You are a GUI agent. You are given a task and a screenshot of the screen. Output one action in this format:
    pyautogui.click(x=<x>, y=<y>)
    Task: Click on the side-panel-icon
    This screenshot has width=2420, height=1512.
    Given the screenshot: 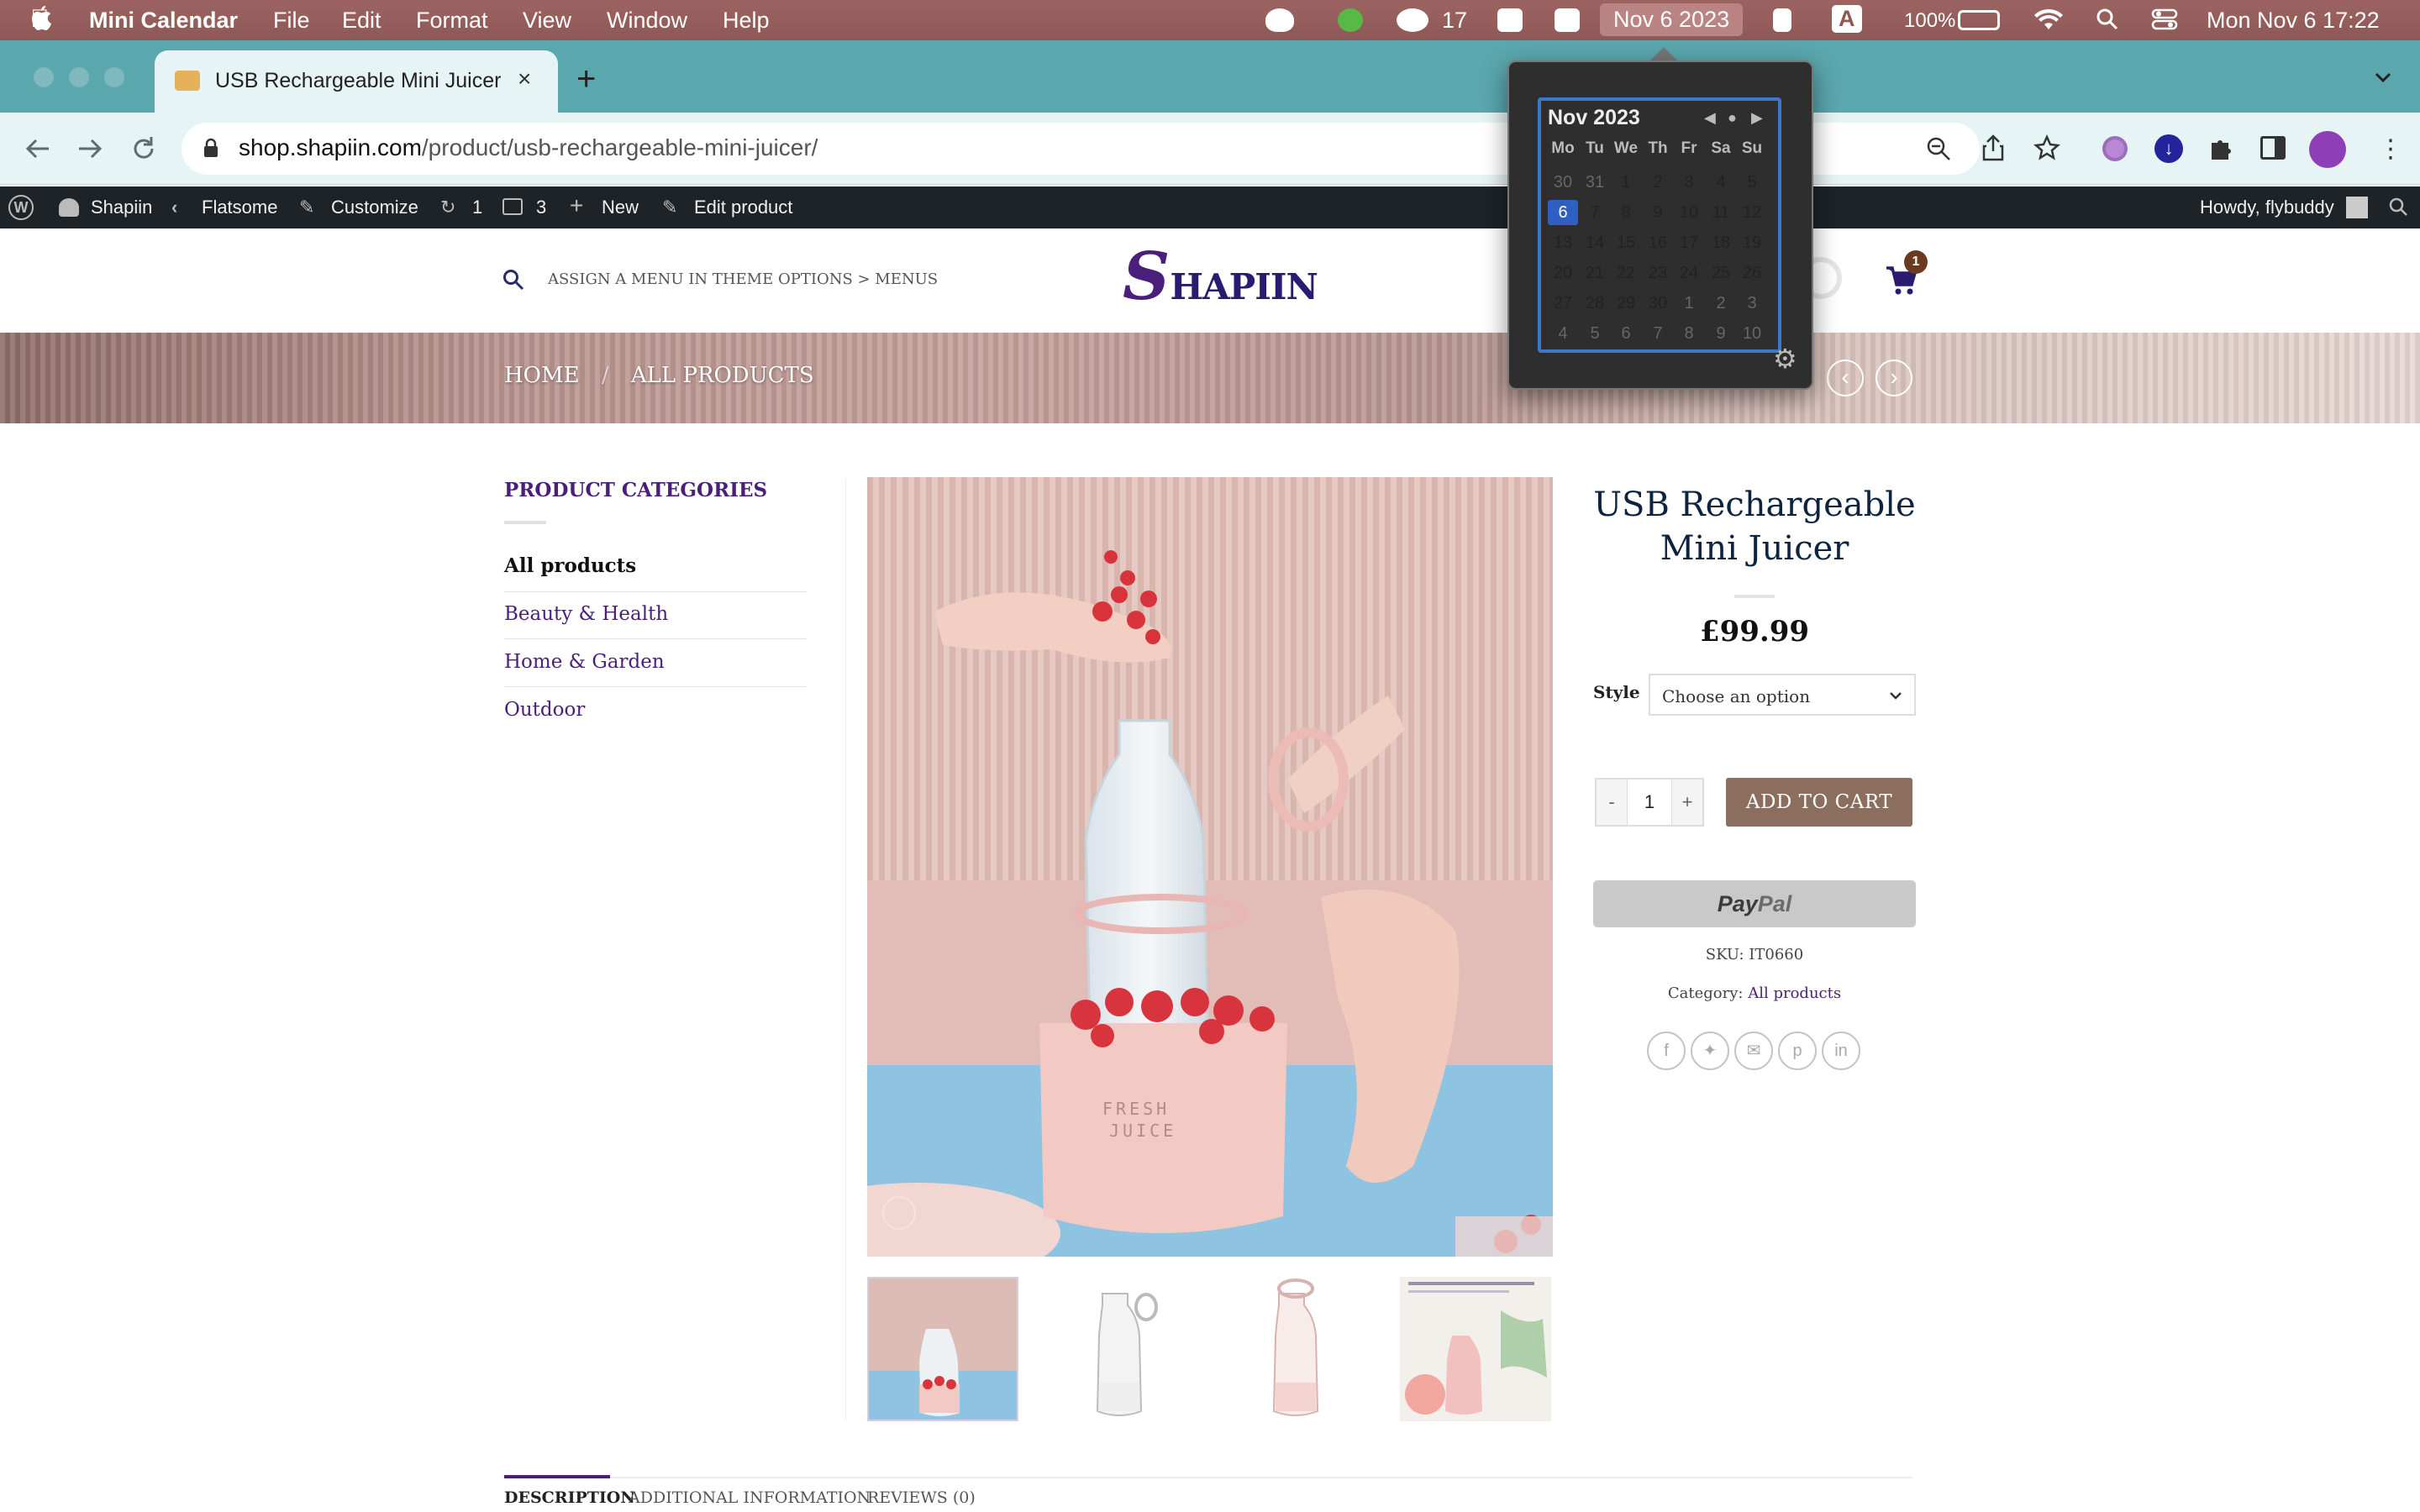 What is the action you would take?
    pyautogui.click(x=2273, y=148)
    